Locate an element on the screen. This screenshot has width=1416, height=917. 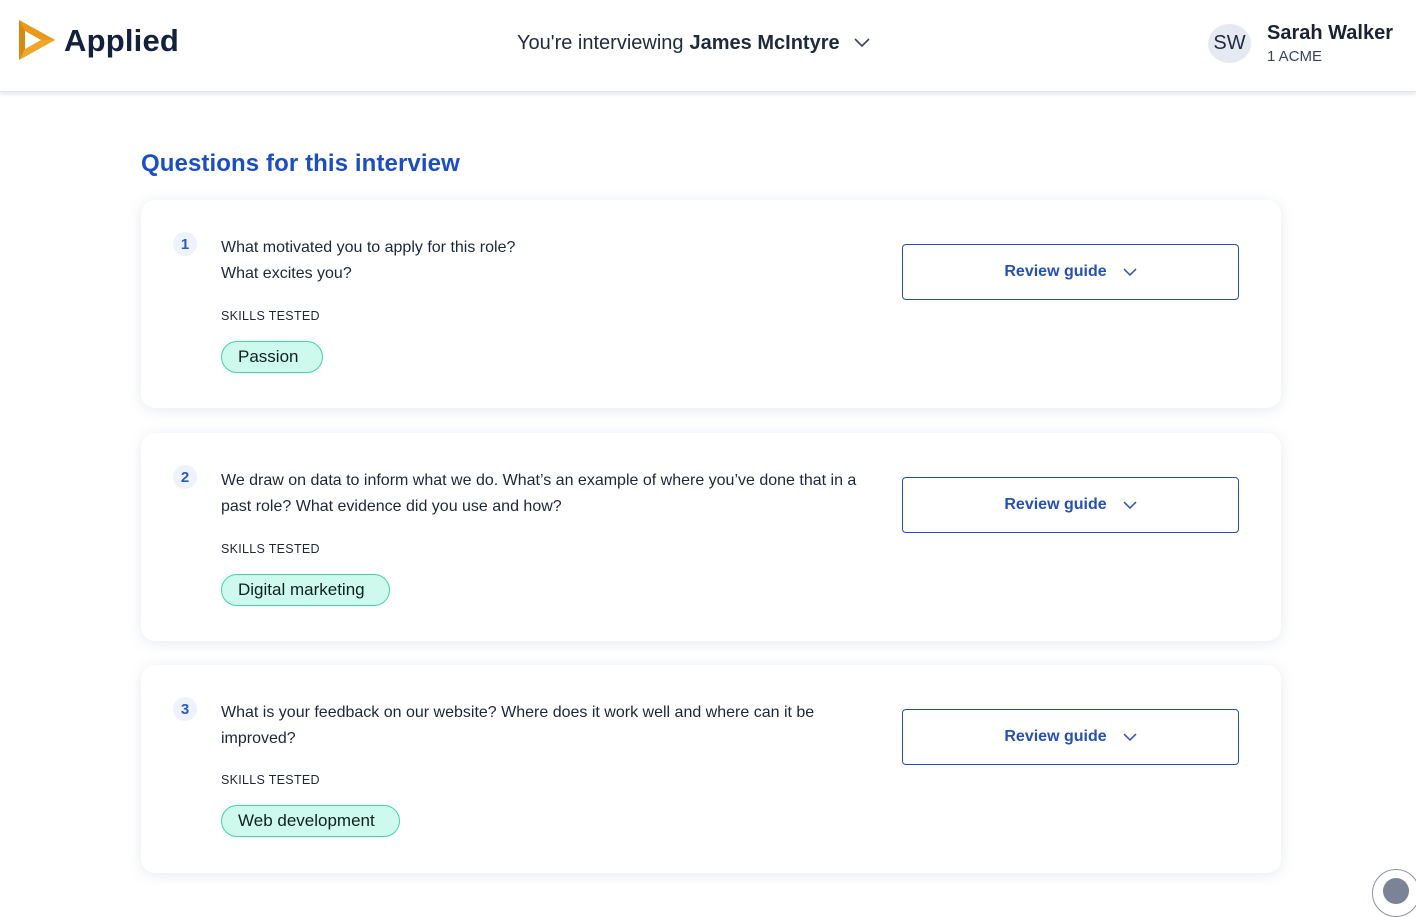
question-number: 3 is located at coordinates (185, 709).